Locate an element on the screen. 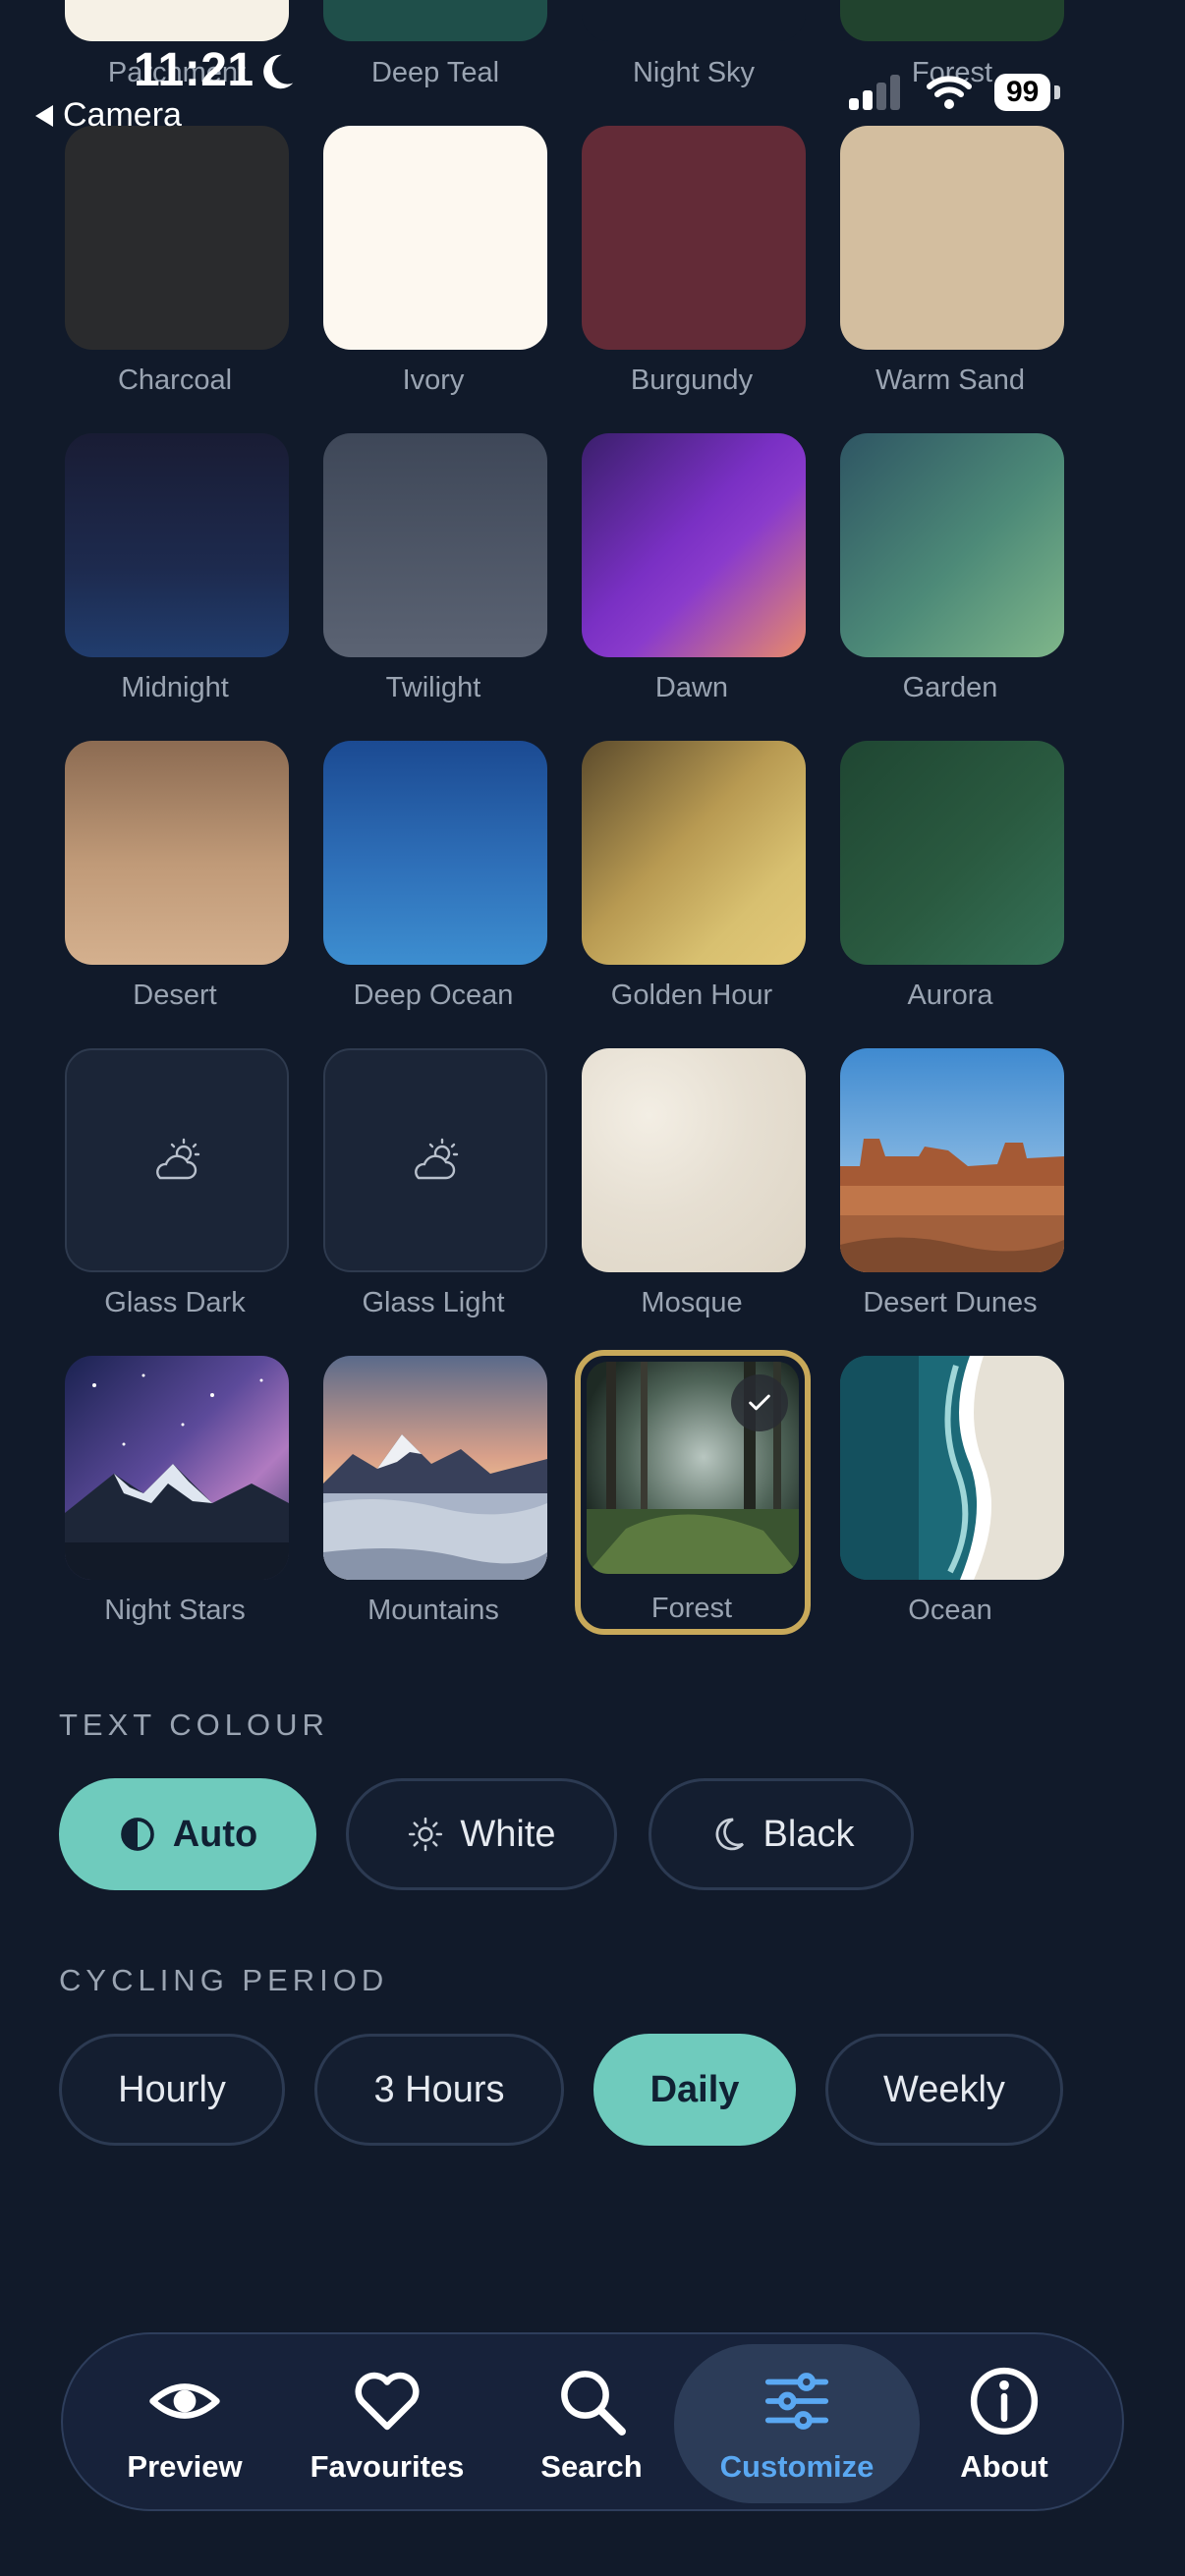 The image size is (1185, 2576). tile-warm-sand is located at coordinates (952, 238).